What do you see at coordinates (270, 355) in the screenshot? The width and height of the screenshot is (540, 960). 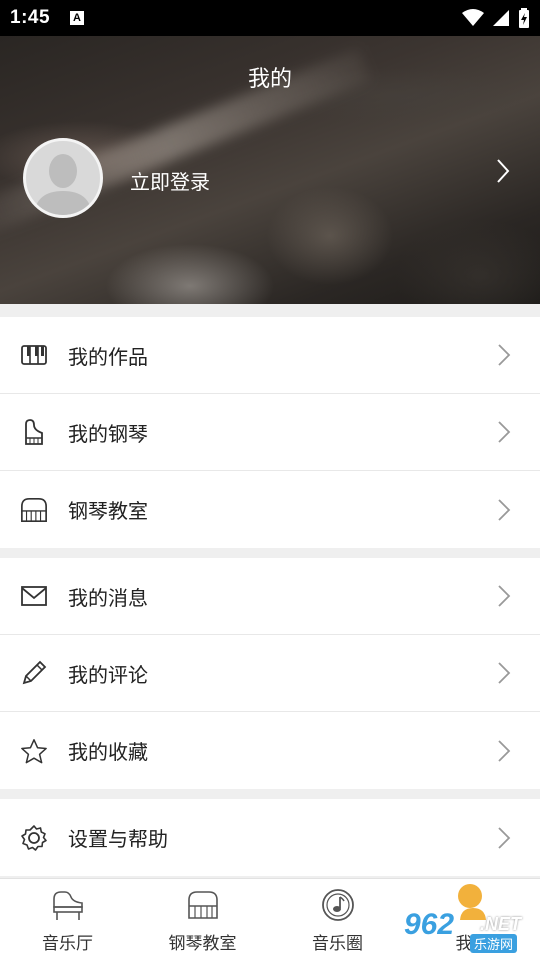 I see `menu-item-my-works: 我的作品` at bounding box center [270, 355].